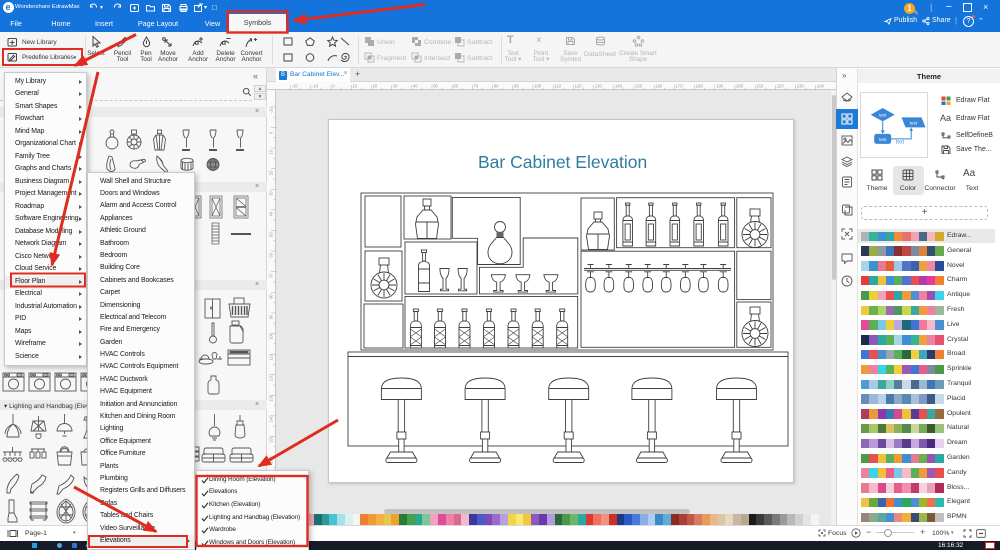  Describe the element at coordinates (821, 86) in the screenshot. I see `svg-text: 240` at that location.